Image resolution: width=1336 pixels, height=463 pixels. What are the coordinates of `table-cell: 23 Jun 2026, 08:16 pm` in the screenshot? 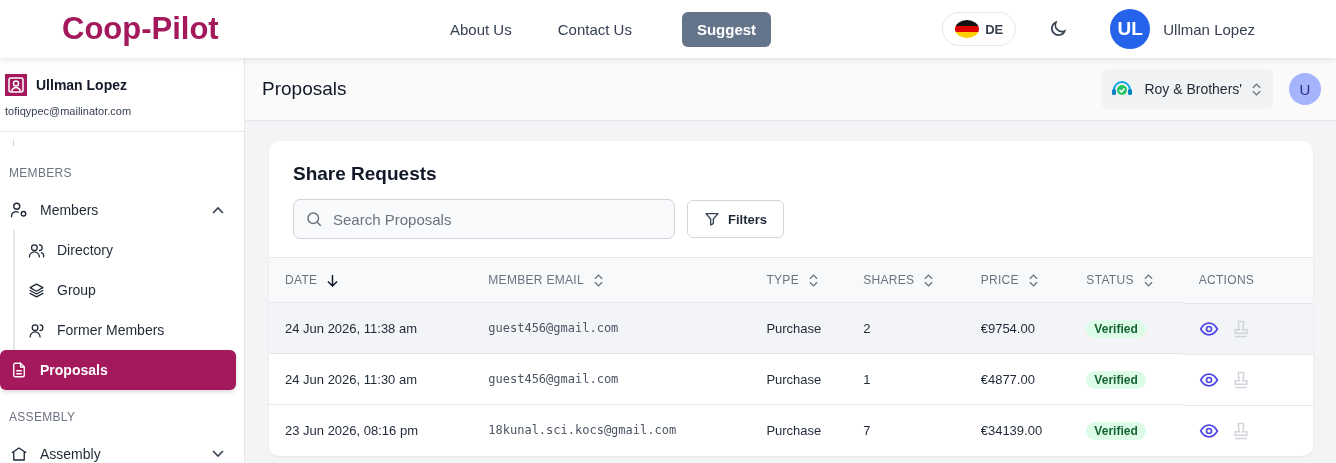 It's located at (371, 430).